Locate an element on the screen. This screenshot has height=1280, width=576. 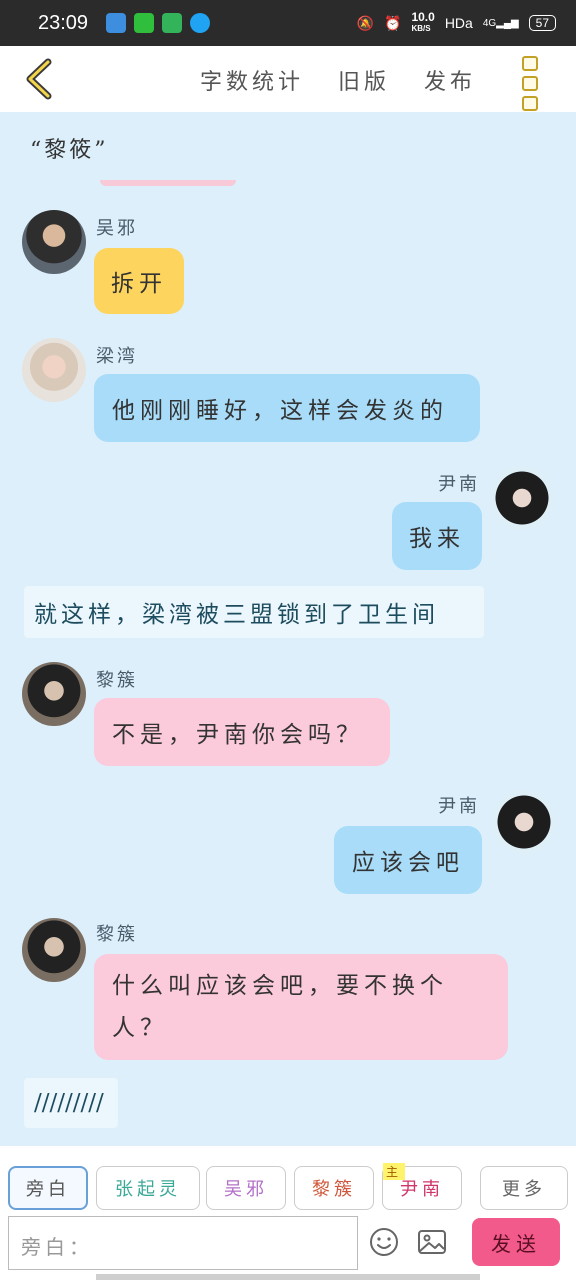
mute-icon: 🔕 is located at coordinates (365, 22).